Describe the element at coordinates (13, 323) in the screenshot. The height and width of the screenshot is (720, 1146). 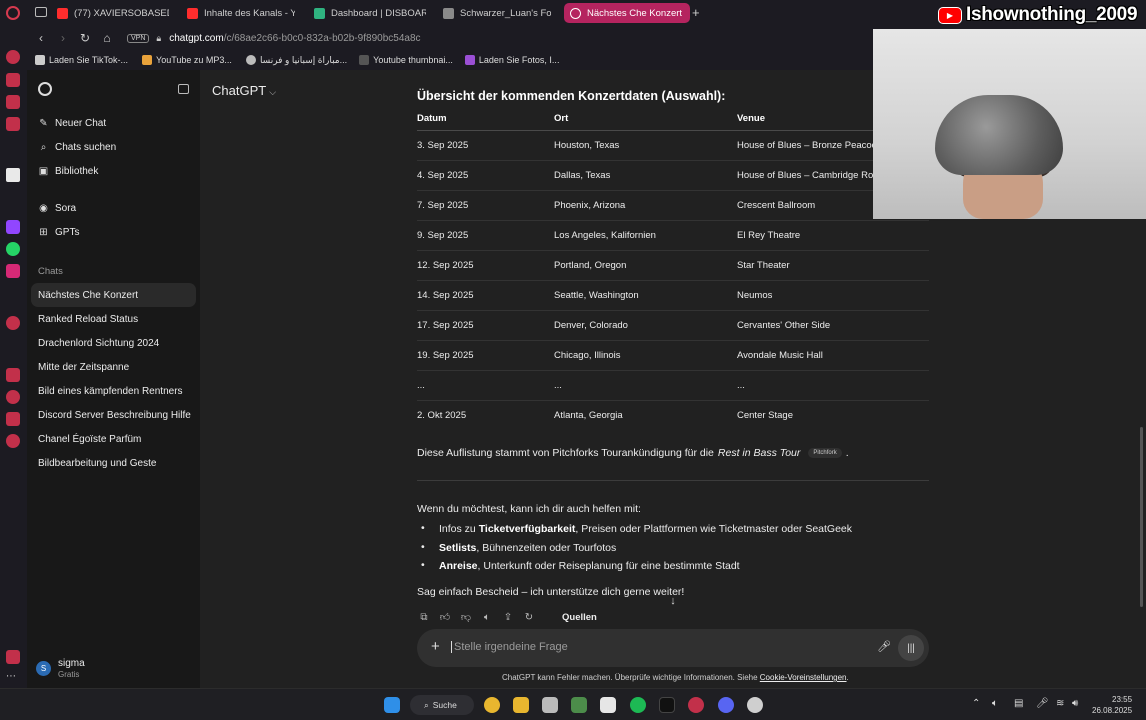
I see `add-icon` at that location.